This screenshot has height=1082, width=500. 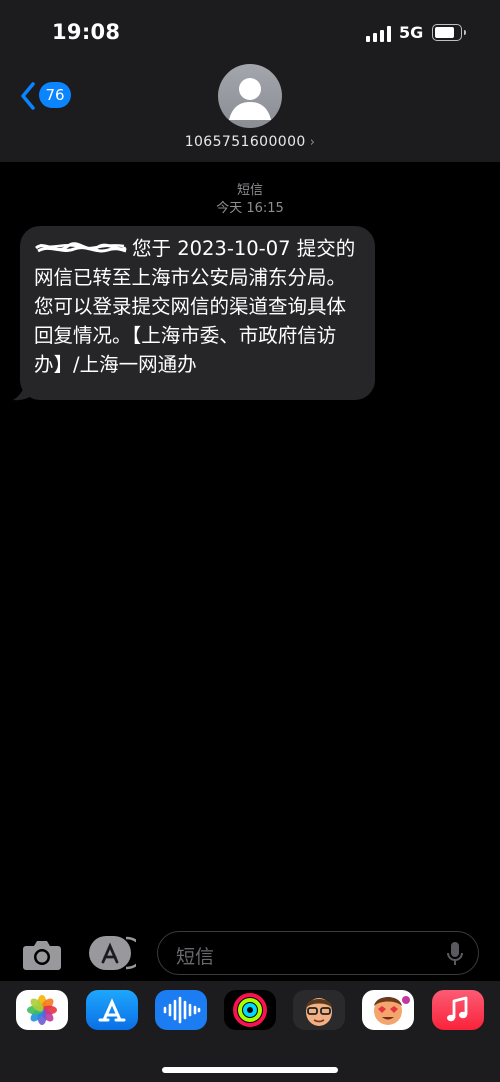 I want to click on header: 19:08 5G 76 1065751600000 ›, so click(x=250, y=81).